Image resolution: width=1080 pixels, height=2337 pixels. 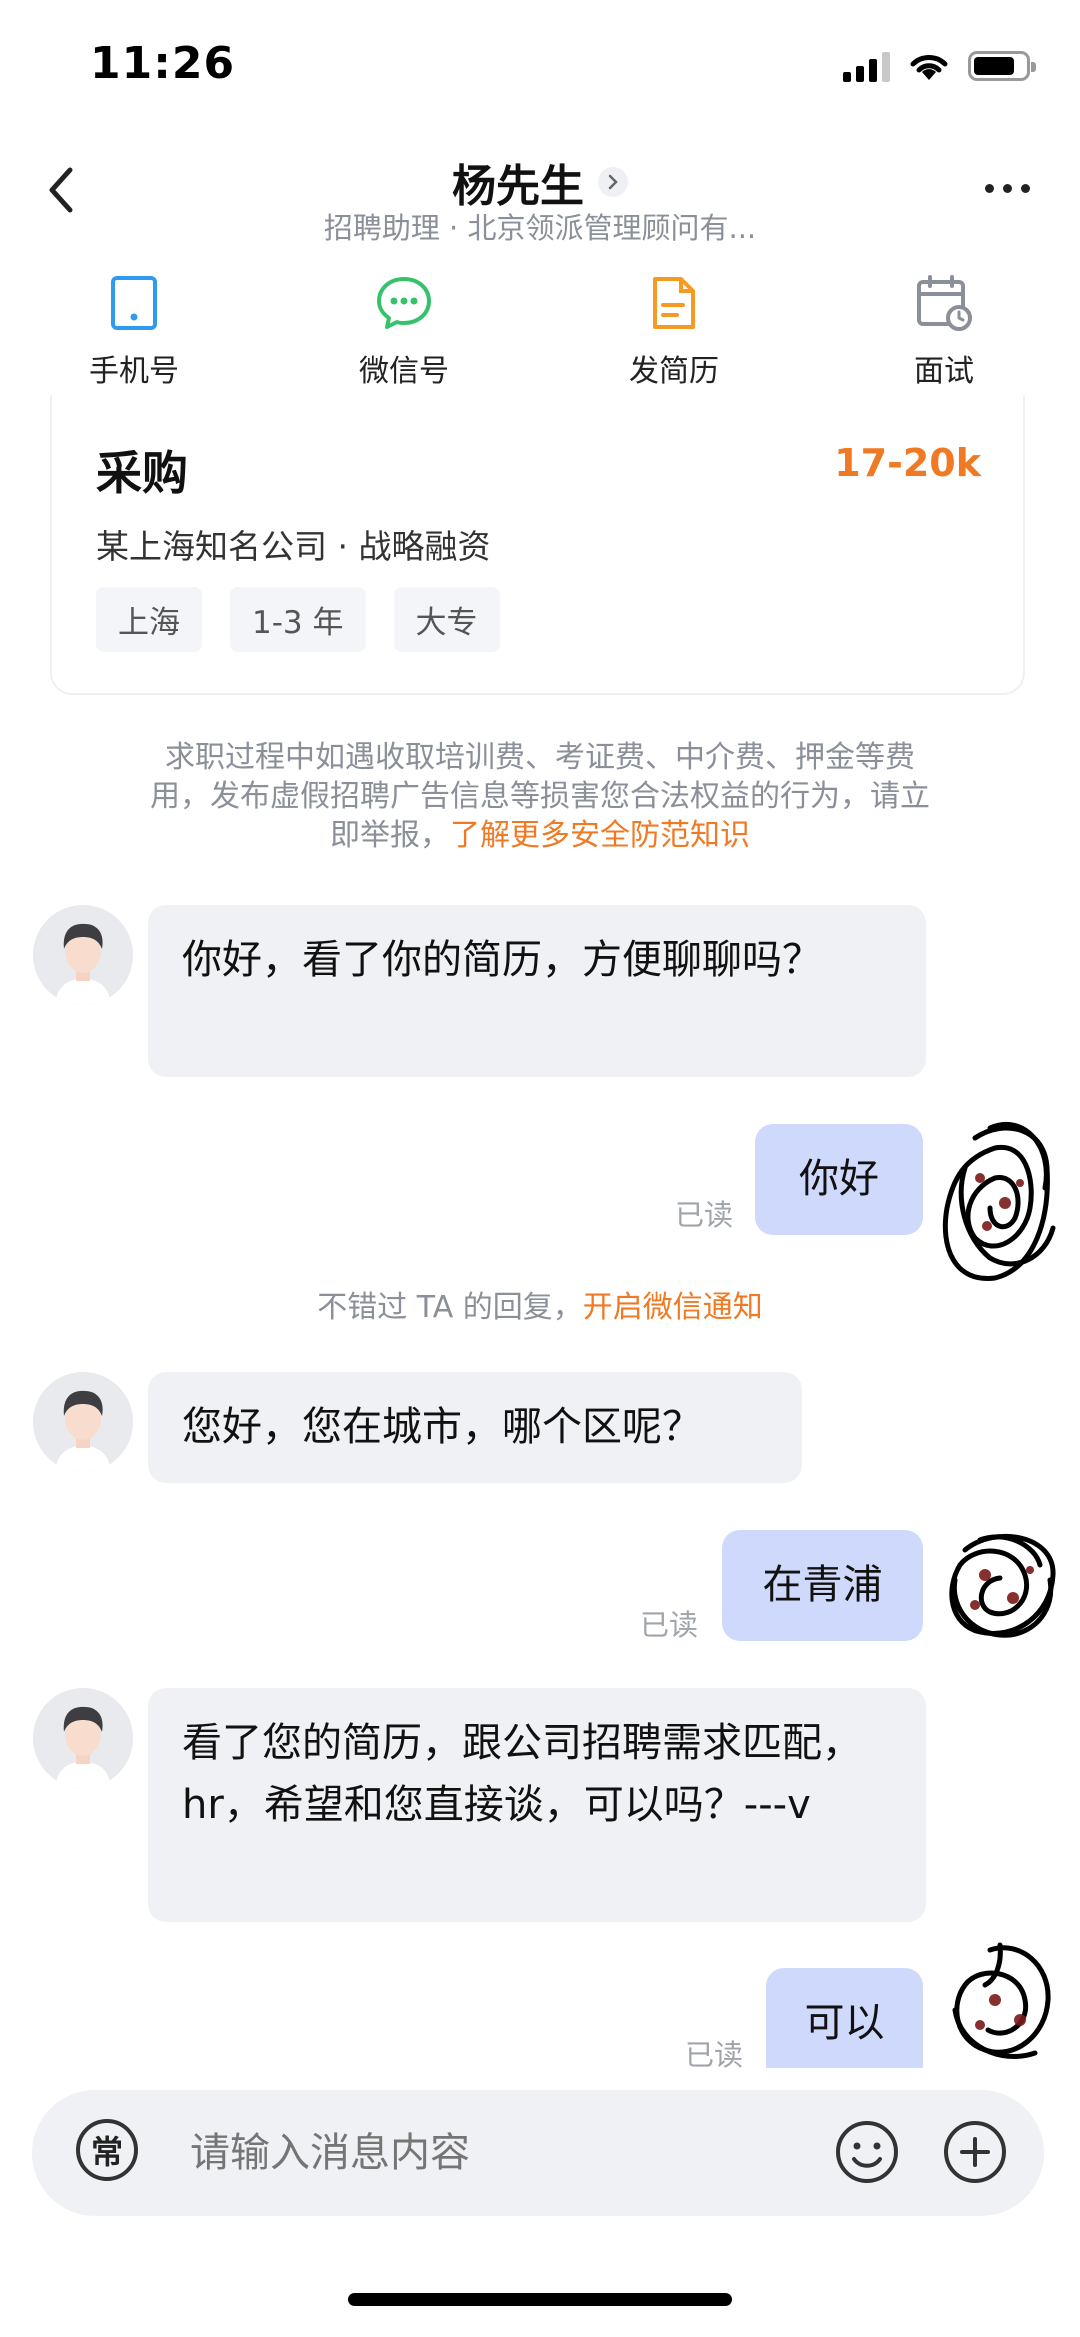 What do you see at coordinates (867, 2152) in the screenshot?
I see `emoji-icon` at bounding box center [867, 2152].